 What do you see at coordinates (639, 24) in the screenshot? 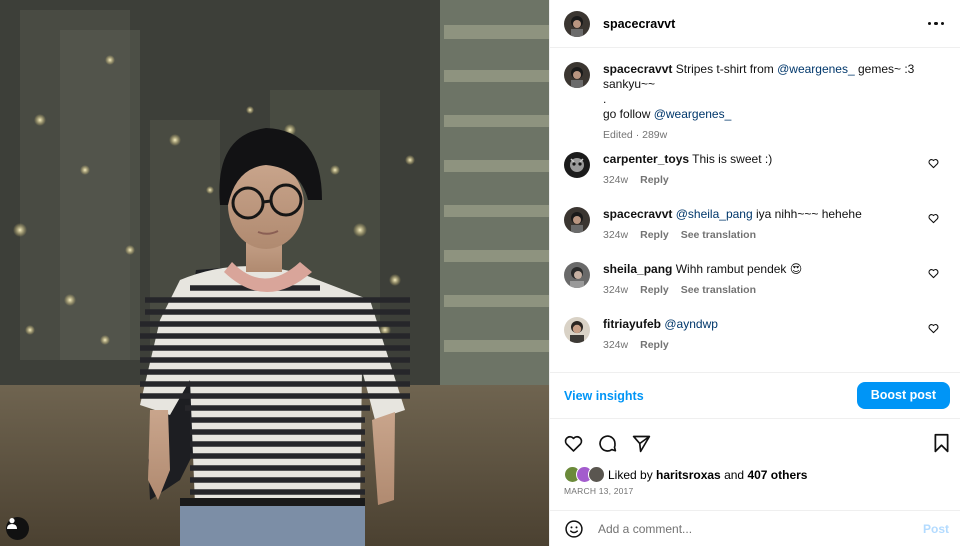
I see `post-username: spacecravvt` at bounding box center [639, 24].